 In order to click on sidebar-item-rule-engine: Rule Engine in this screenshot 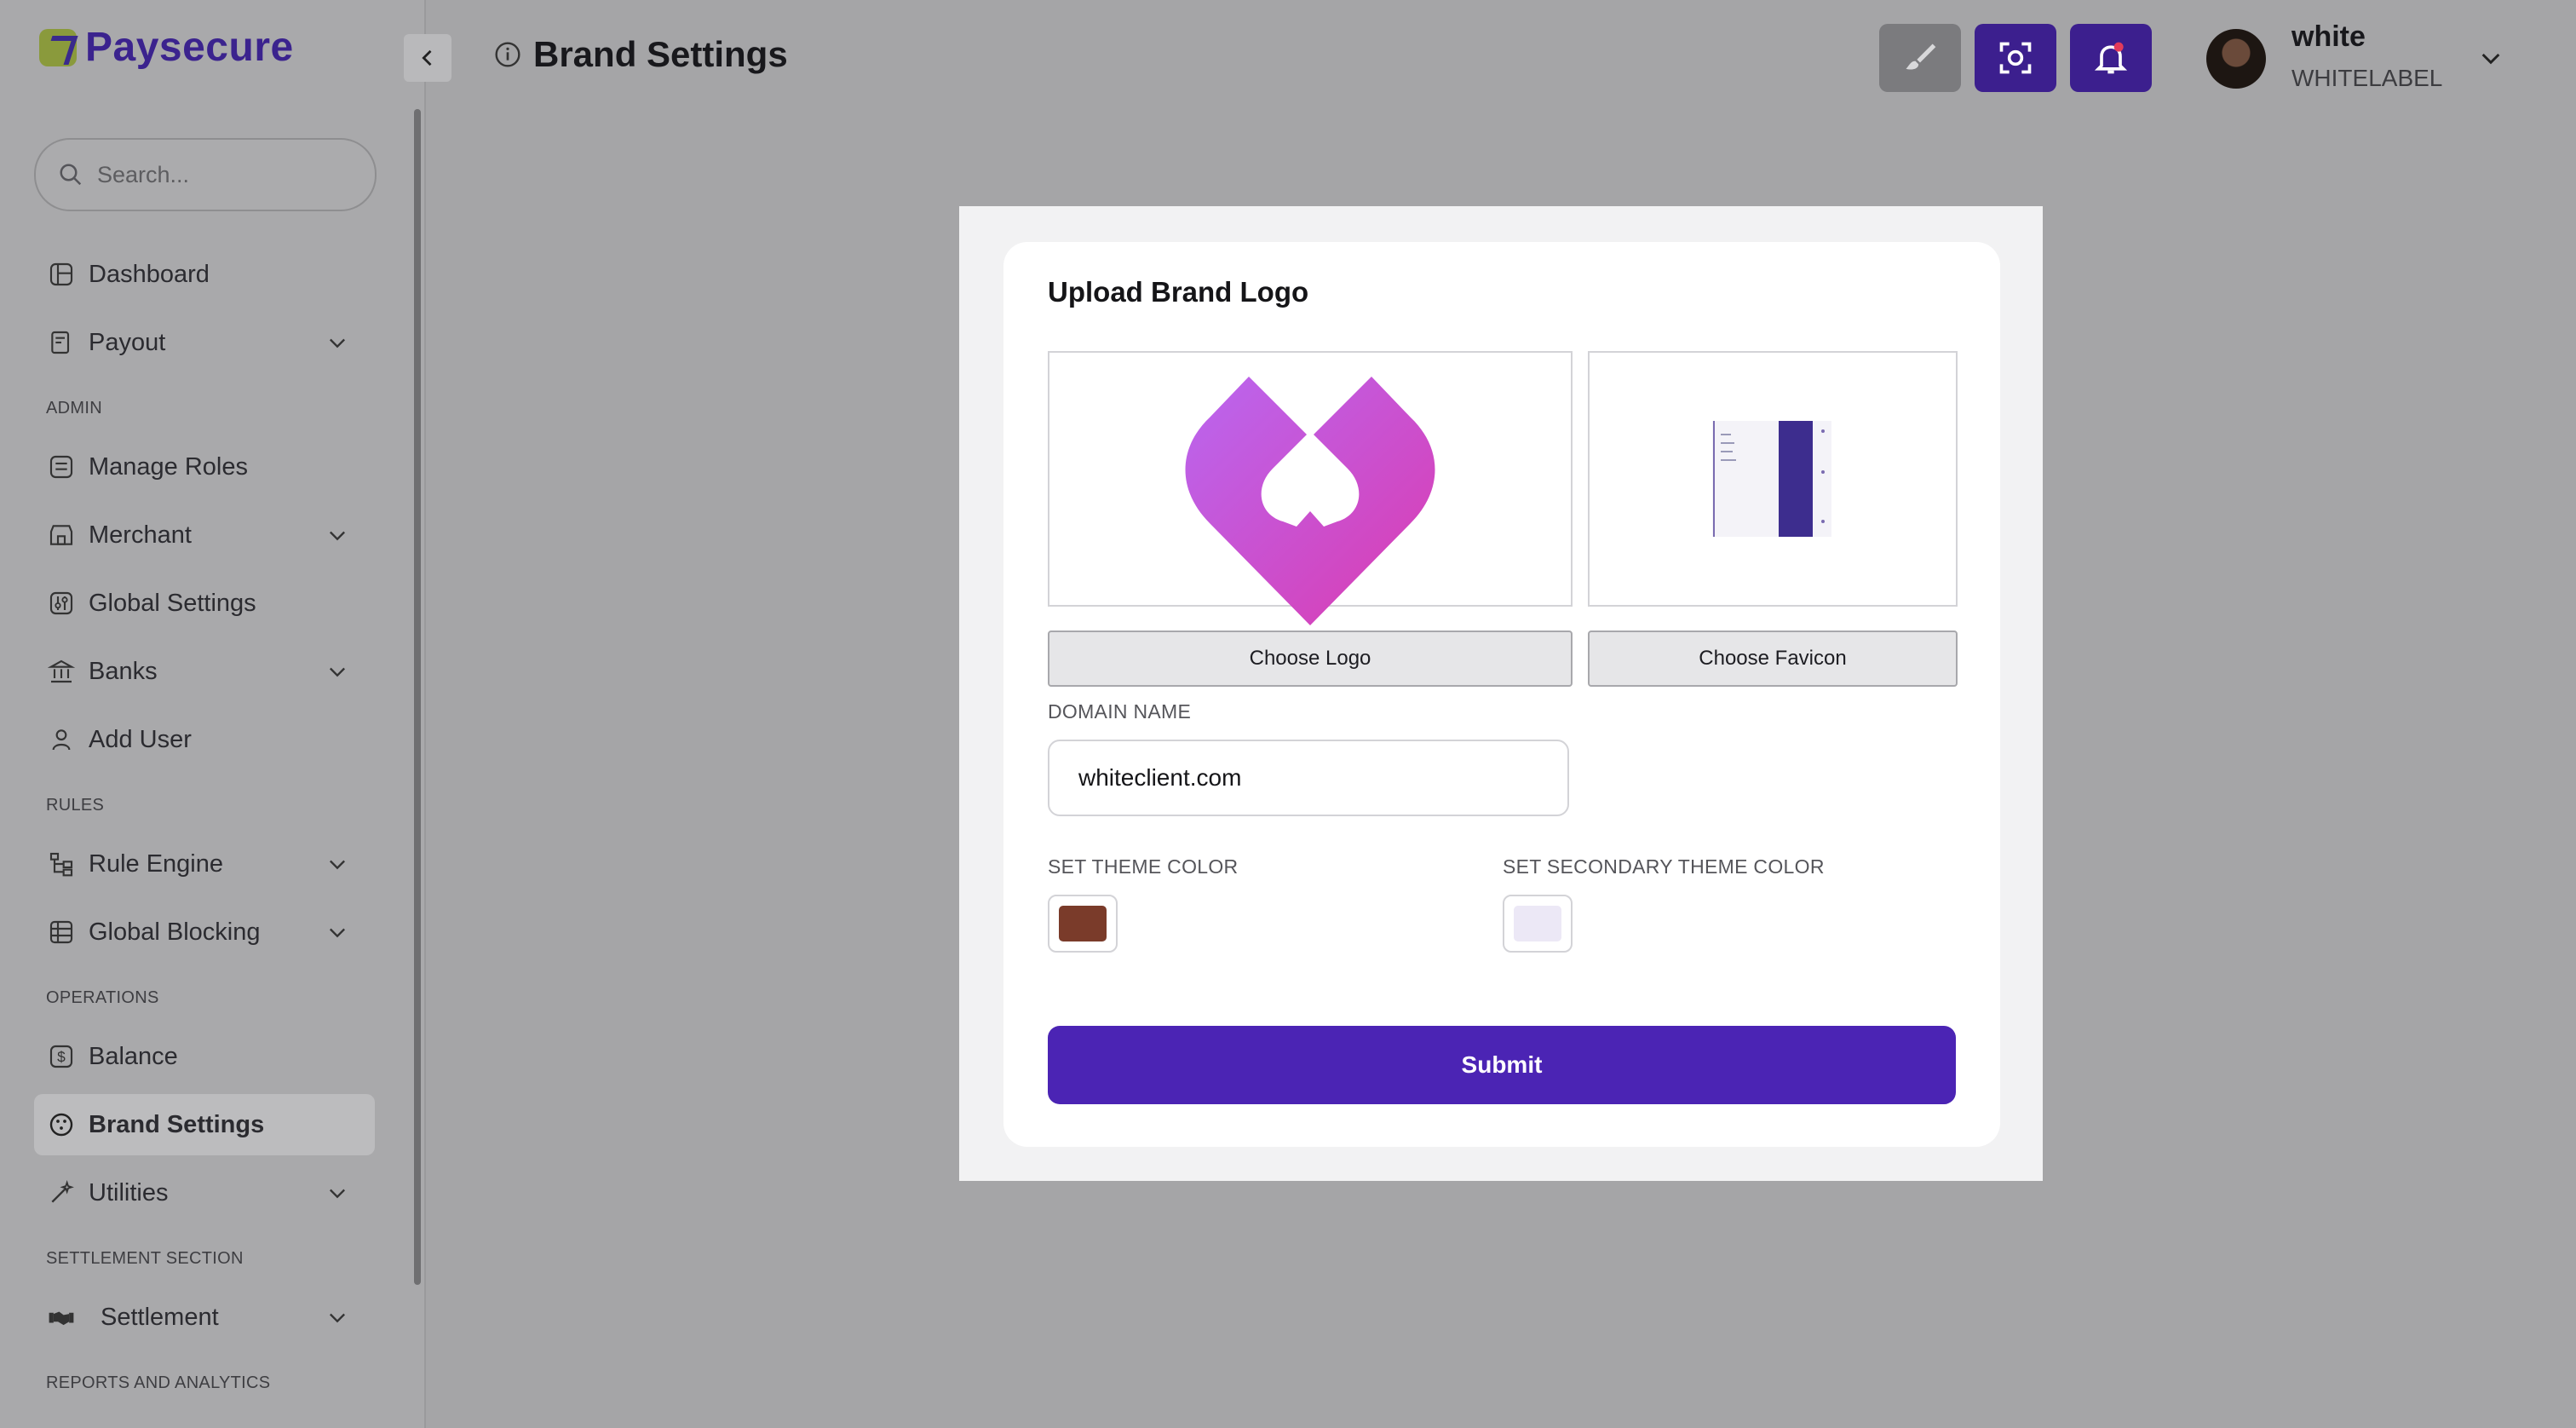, I will do `click(205, 864)`.